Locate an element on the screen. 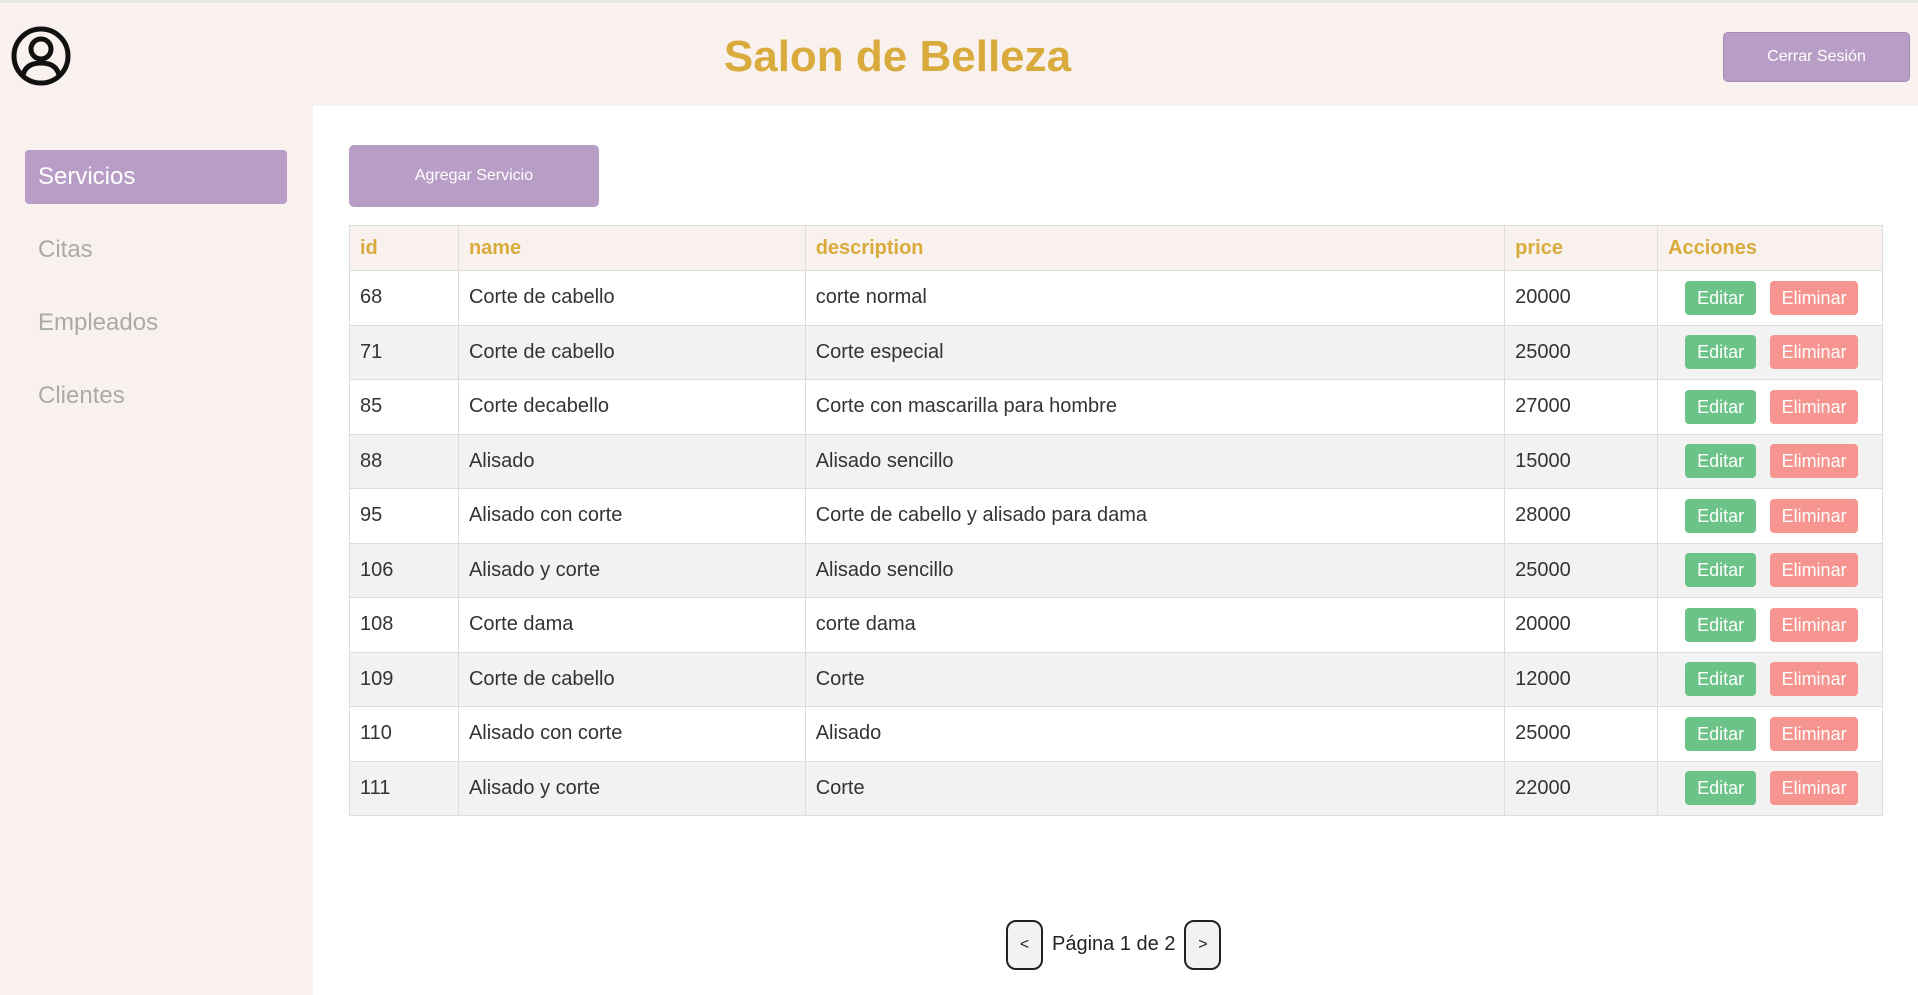 The height and width of the screenshot is (995, 1918). column-header-id: id is located at coordinates (404, 248).